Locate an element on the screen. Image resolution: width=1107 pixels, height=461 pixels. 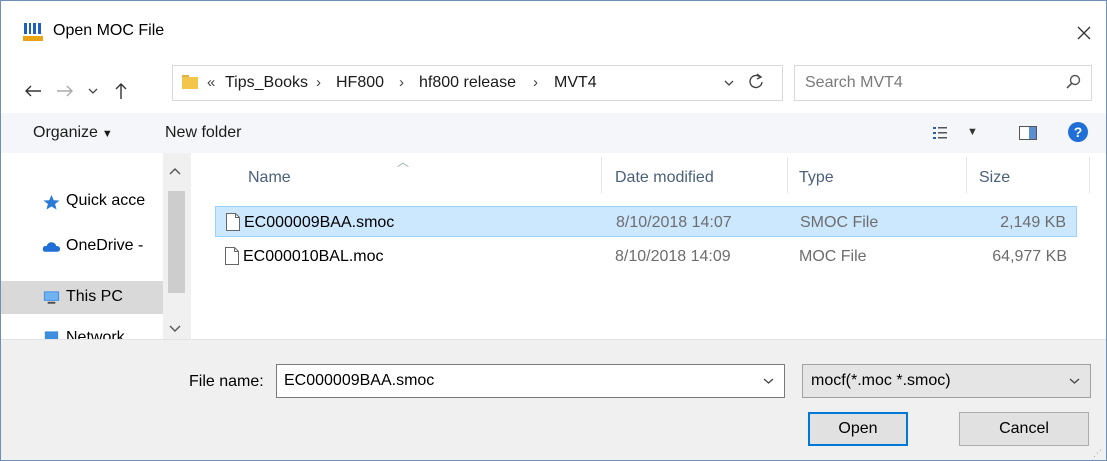
view-list-icon is located at coordinates (940, 133).